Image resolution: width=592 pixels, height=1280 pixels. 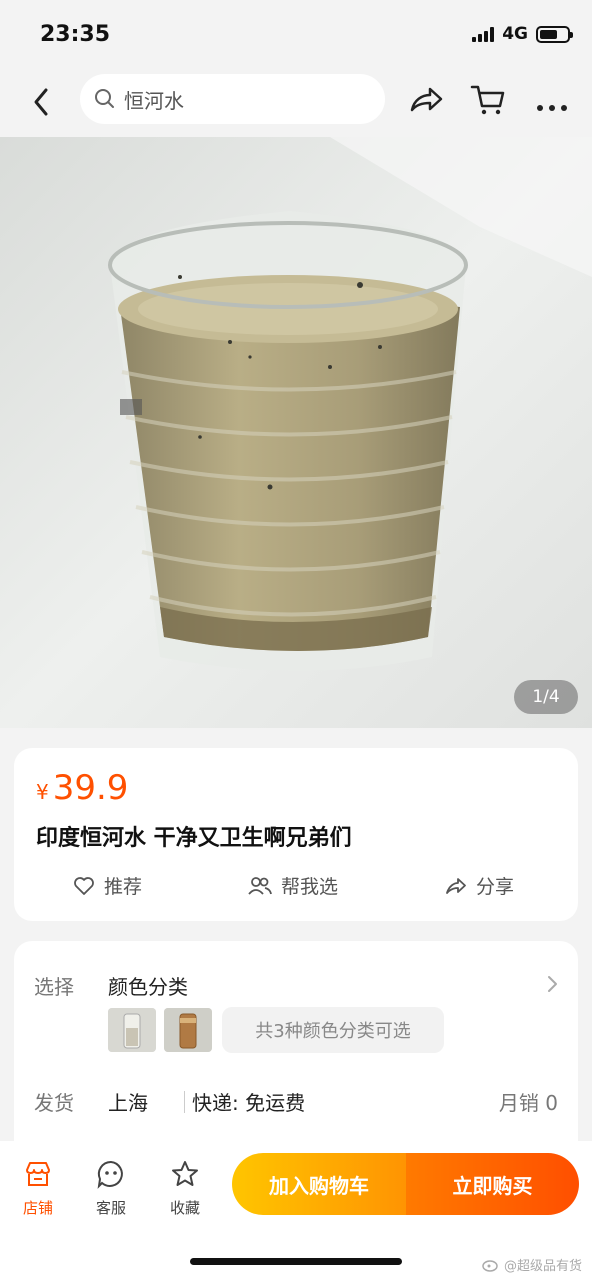 What do you see at coordinates (490, 1265) in the screenshot?
I see `weibo-icon` at bounding box center [490, 1265].